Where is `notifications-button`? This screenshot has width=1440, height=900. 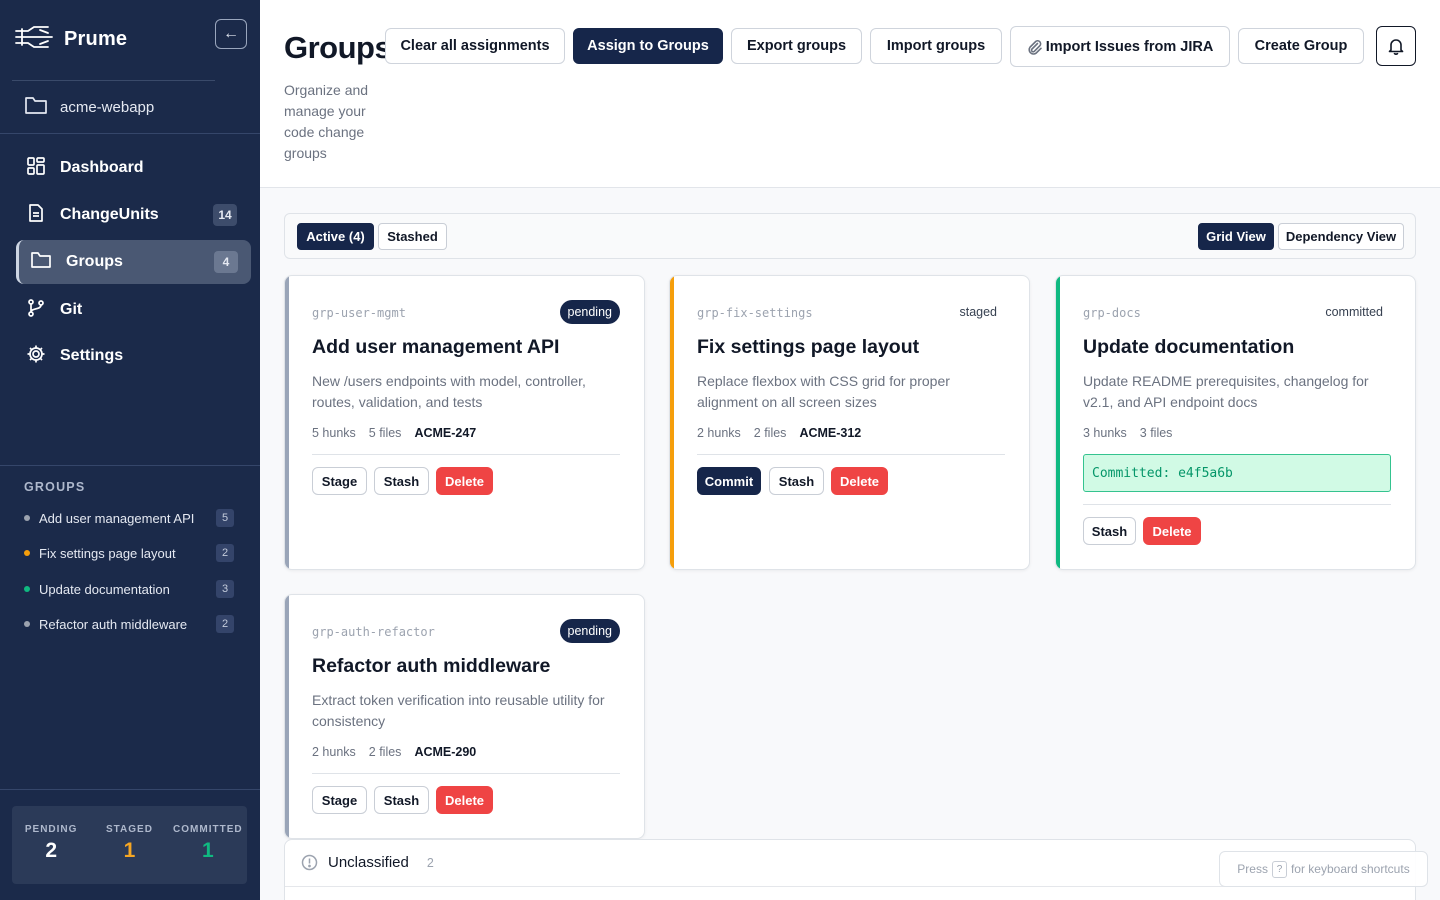 notifications-button is located at coordinates (1396, 46).